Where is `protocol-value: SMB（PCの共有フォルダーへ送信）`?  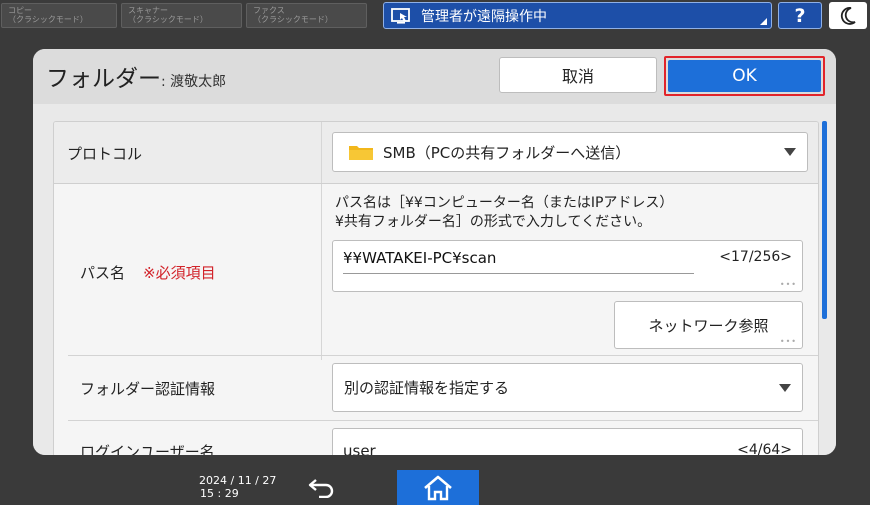
protocol-value: SMB（PCの共有フォルダーへ送信） is located at coordinates (507, 152).